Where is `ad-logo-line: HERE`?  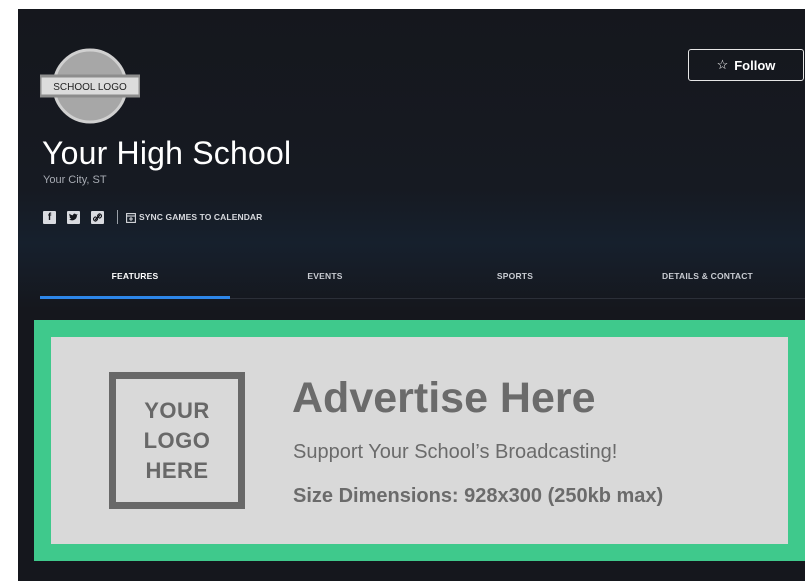
ad-logo-line: HERE is located at coordinates (177, 470).